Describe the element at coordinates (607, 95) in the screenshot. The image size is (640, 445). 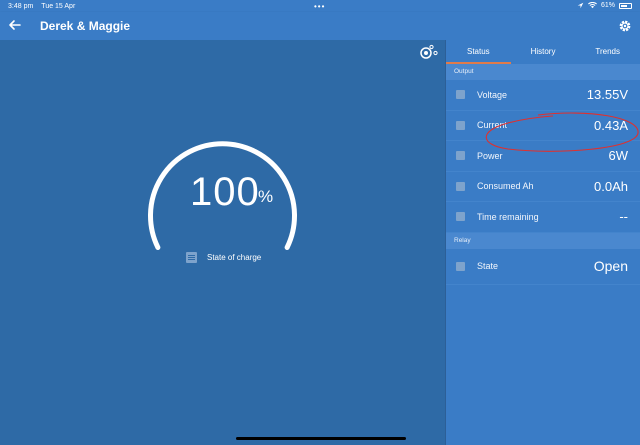
I see `row-value: 13.55V` at that location.